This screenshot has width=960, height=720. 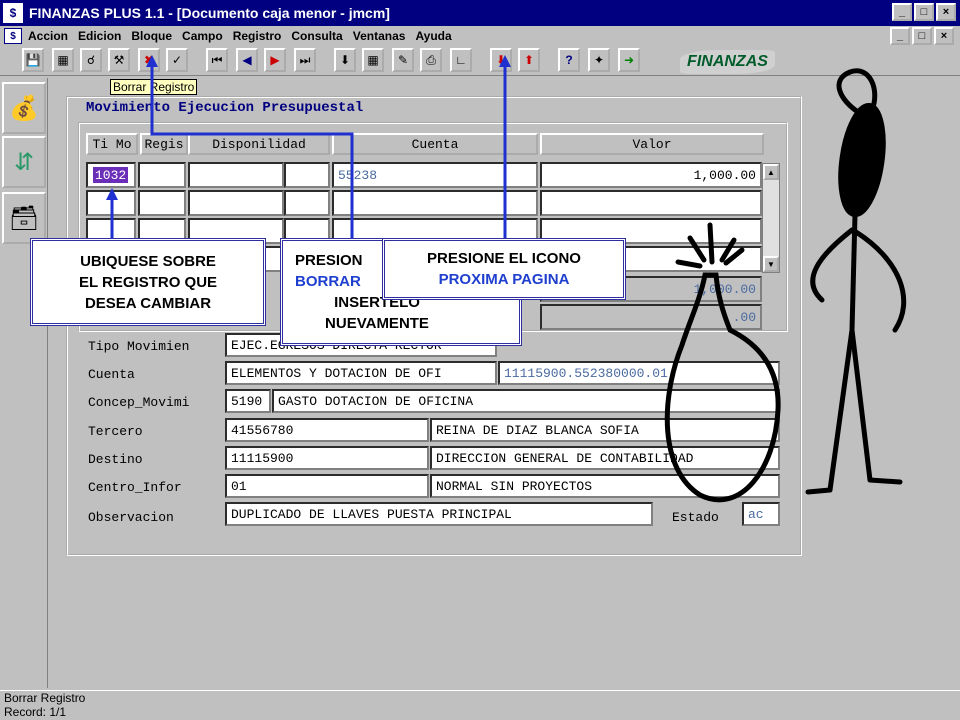 I want to click on callout-delete-line1: PRESION, so click(x=329, y=260).